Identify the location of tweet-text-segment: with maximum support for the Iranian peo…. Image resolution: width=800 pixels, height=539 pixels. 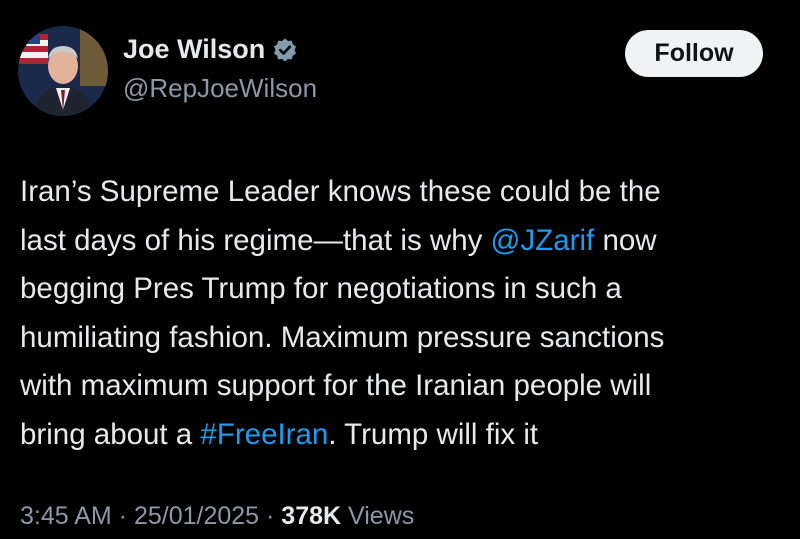
(336, 385).